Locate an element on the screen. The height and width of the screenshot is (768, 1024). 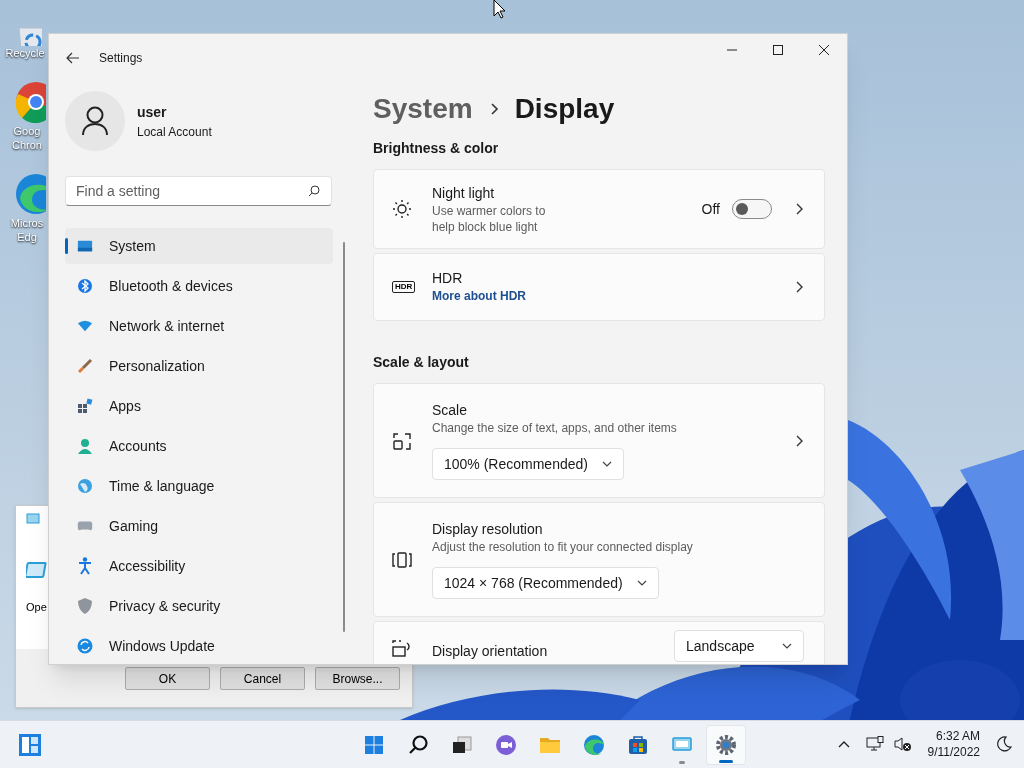
nav-item: Network & internet is located at coordinates (199, 326).